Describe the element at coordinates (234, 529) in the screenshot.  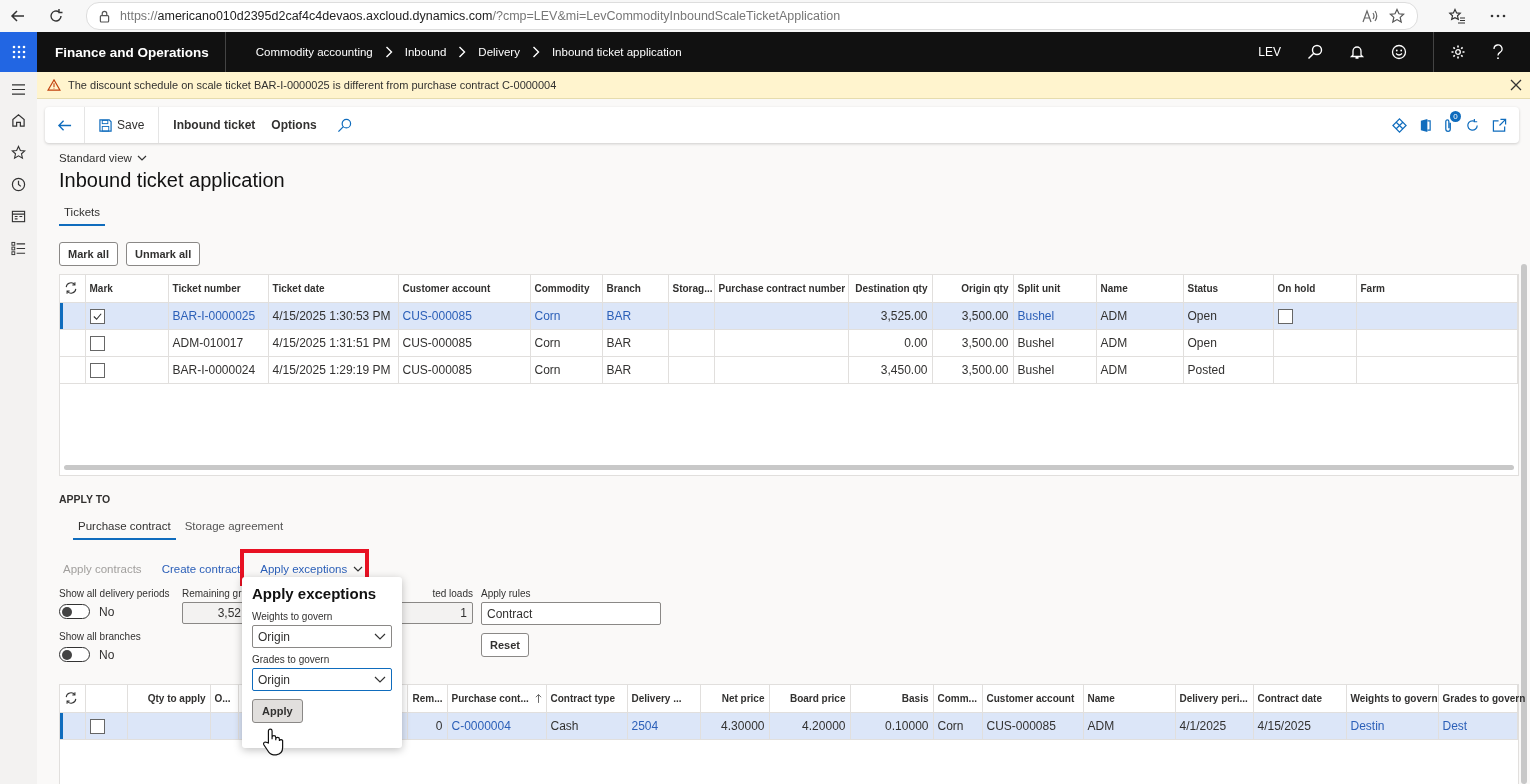
I see `tab: Storage agreement` at that location.